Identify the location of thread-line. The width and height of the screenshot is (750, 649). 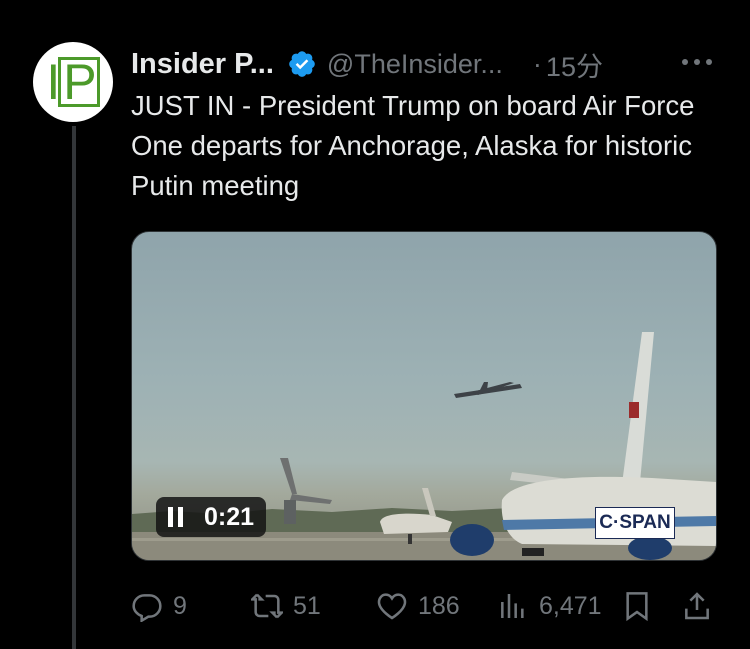
(74, 387).